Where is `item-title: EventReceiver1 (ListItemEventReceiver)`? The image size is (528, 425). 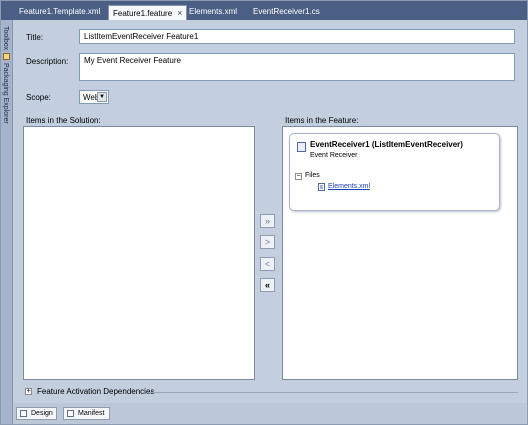 item-title: EventReceiver1 (ListItemEventReceiver) is located at coordinates (386, 144).